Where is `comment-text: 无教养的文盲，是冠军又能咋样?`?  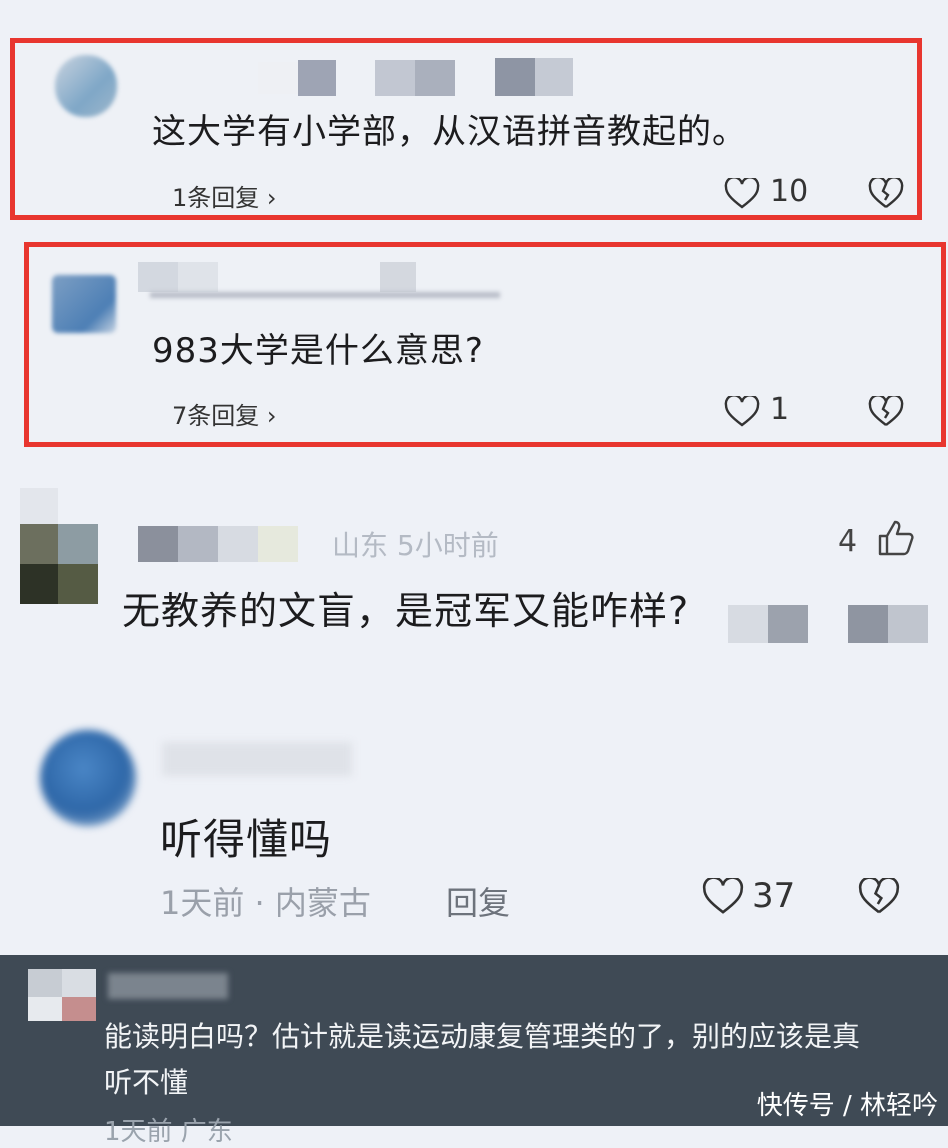
comment-text: 无教养的文盲，是冠军又能咋样? is located at coordinates (406, 611).